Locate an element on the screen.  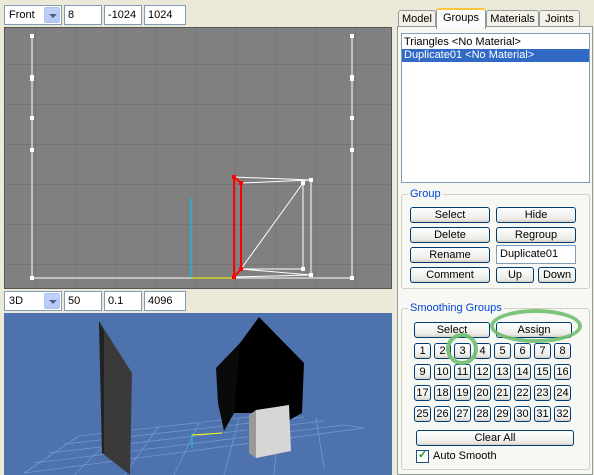
smoothing-group-button: 26 is located at coordinates (442, 414).